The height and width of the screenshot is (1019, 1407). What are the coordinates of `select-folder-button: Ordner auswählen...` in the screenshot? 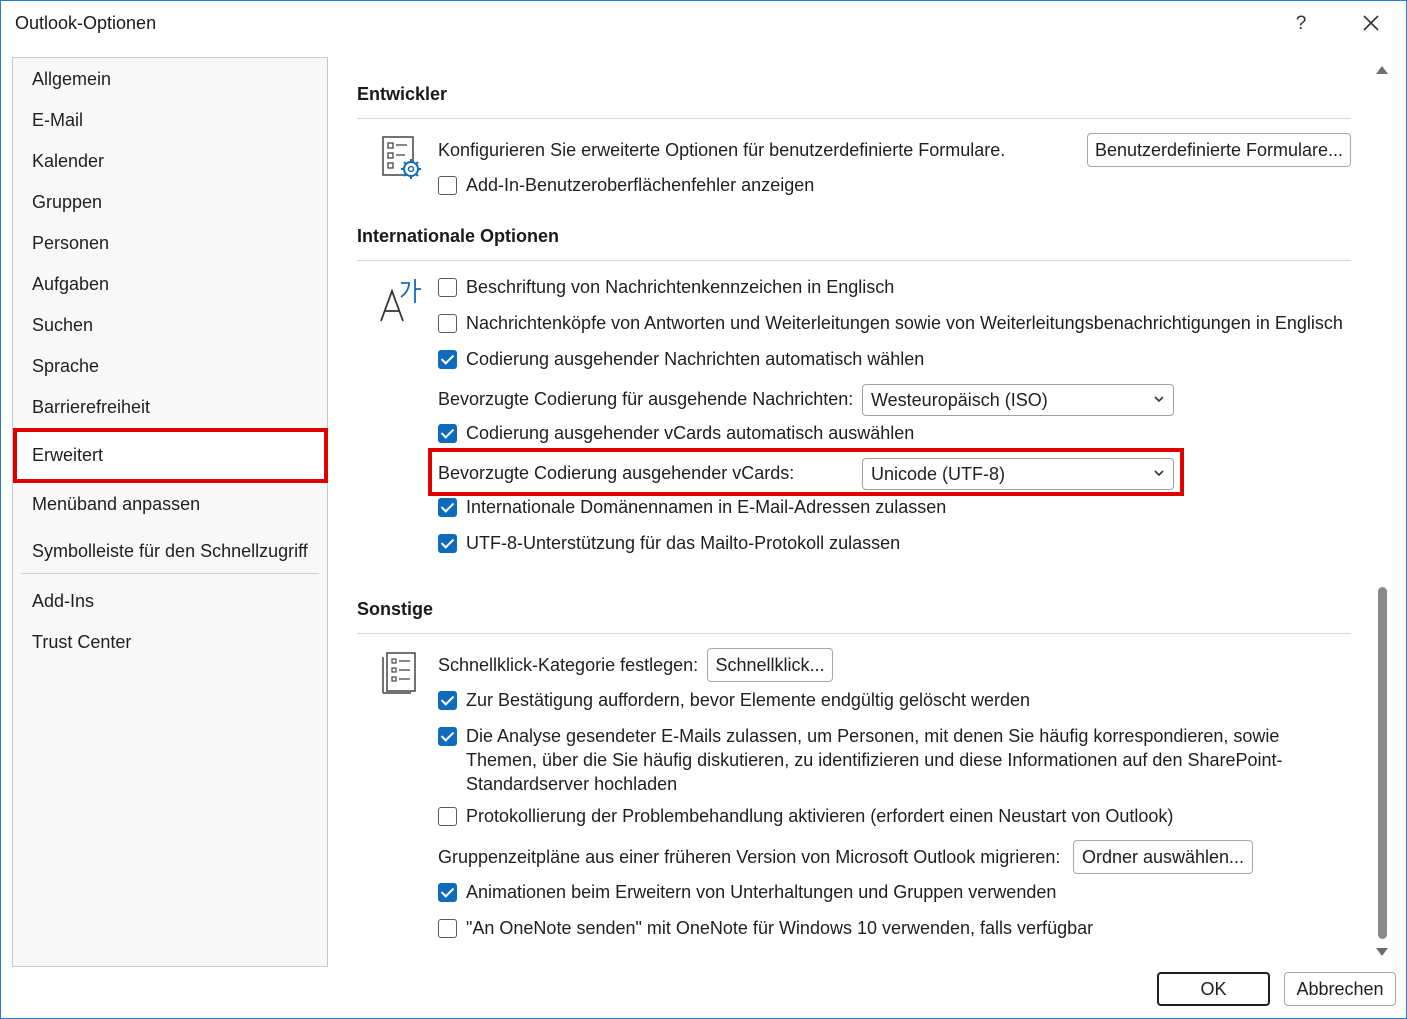 It's located at (1163, 857).